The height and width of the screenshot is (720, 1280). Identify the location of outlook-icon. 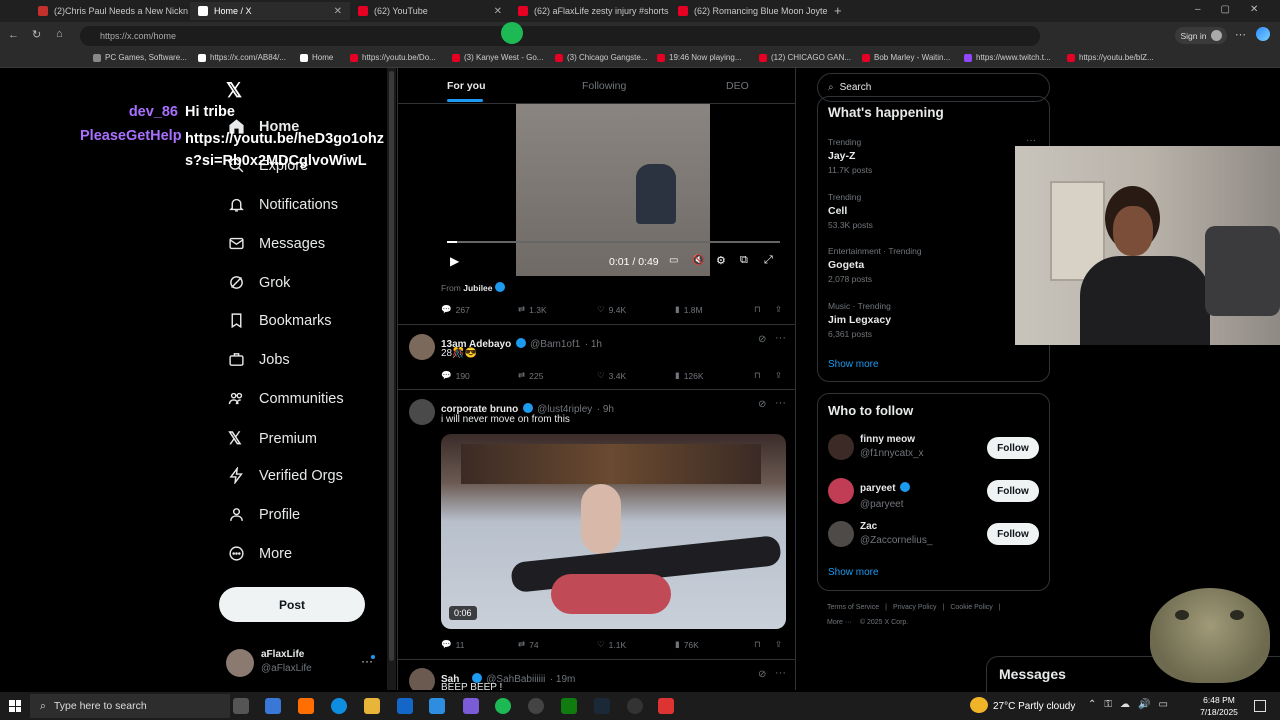
(405, 706).